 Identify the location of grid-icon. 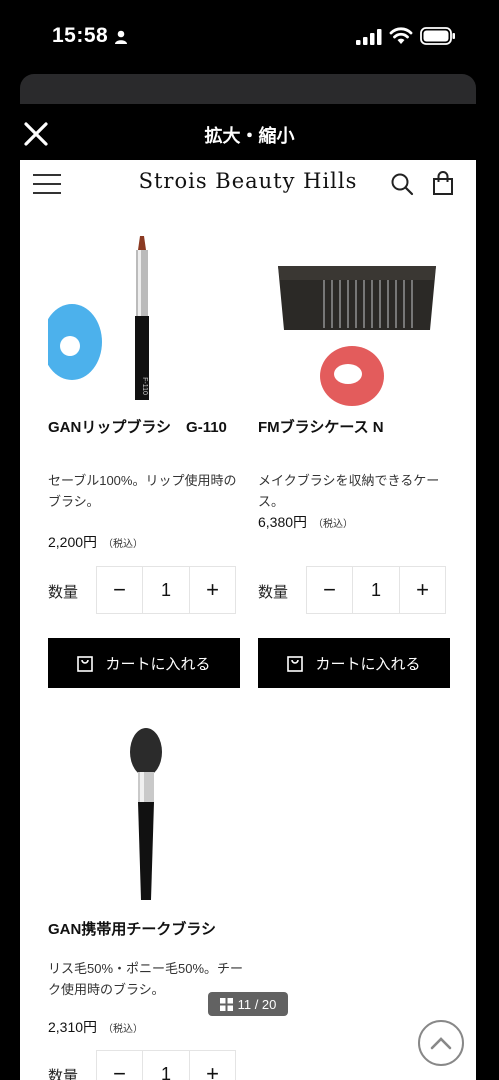
(226, 1004).